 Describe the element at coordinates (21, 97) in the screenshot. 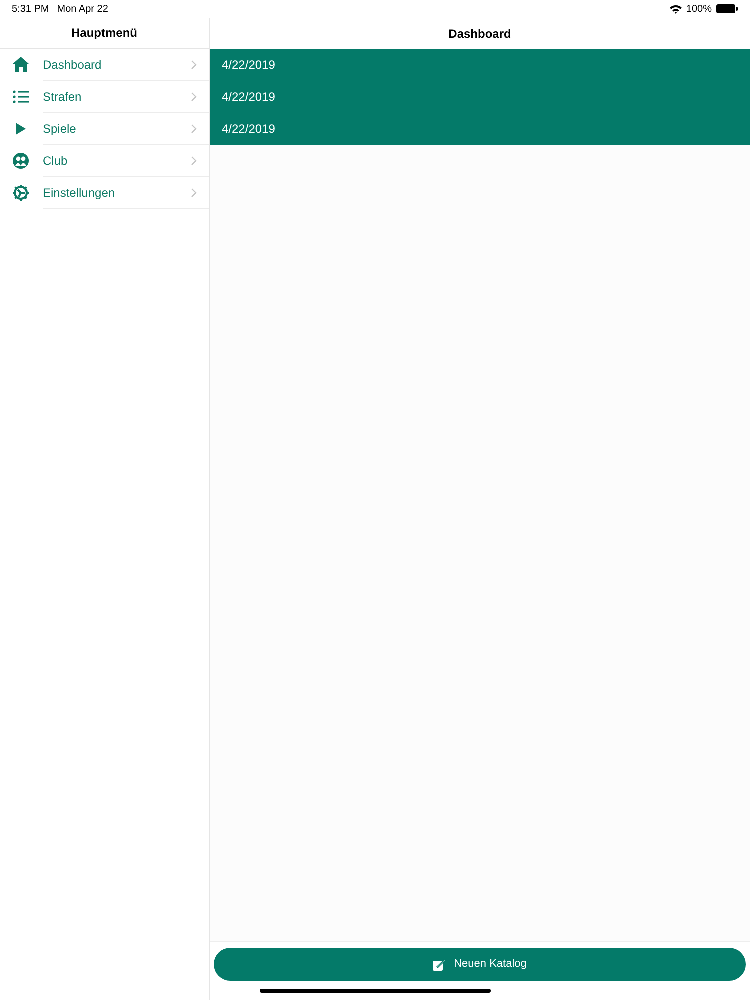

I see `list-icon` at that location.